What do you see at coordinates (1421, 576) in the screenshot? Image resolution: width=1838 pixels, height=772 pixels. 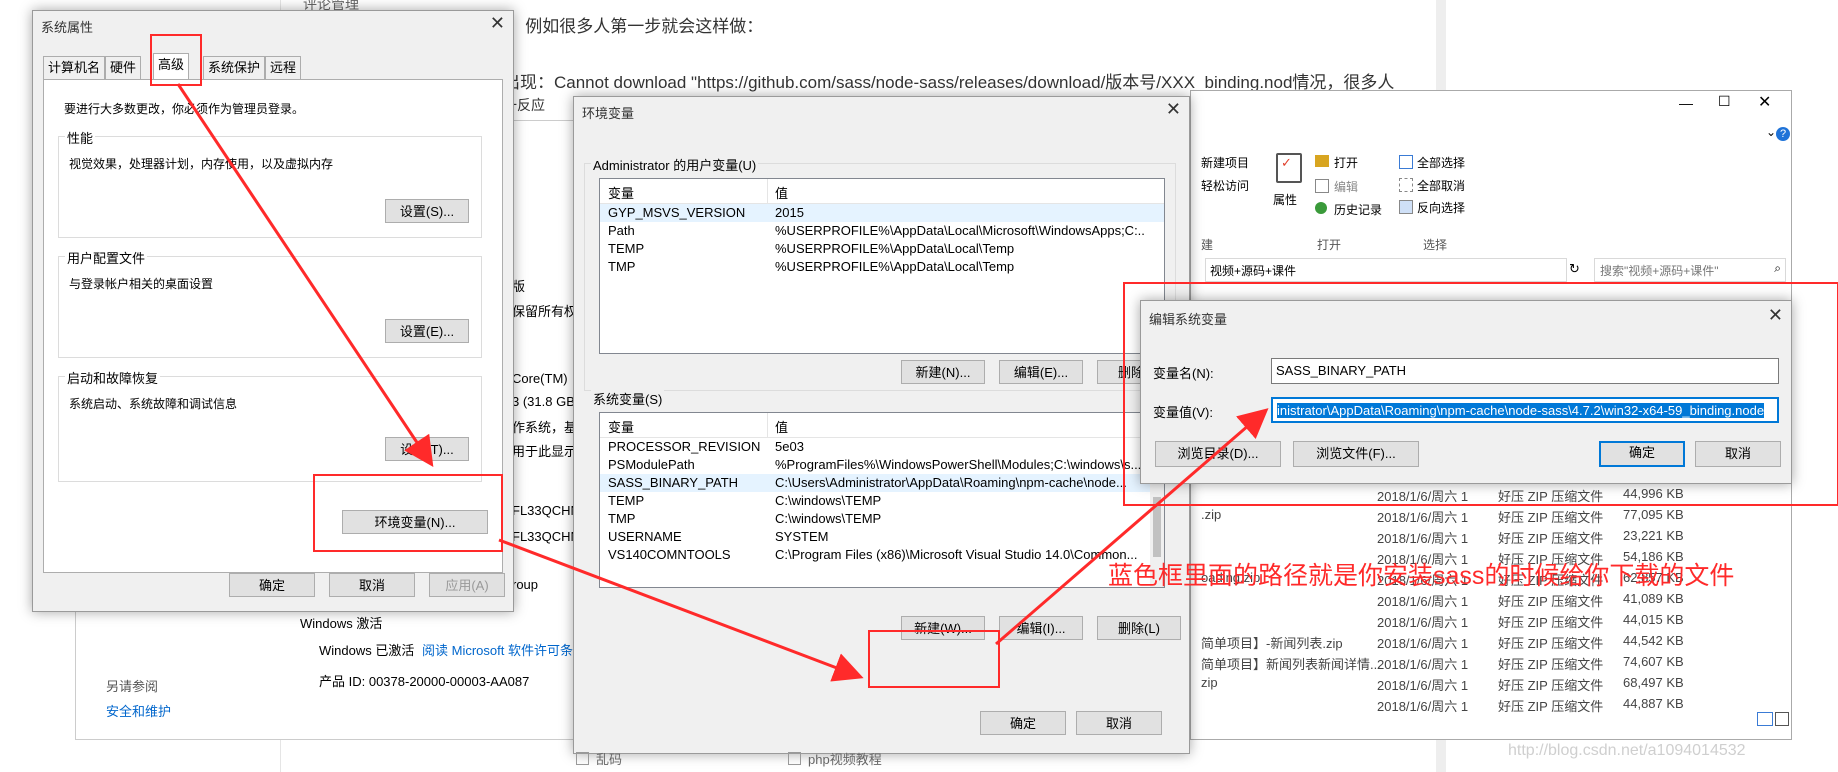 I see `annotation-text: 蓝色框里面的路径就是你安装sass的时候给你下载的文件` at bounding box center [1421, 576].